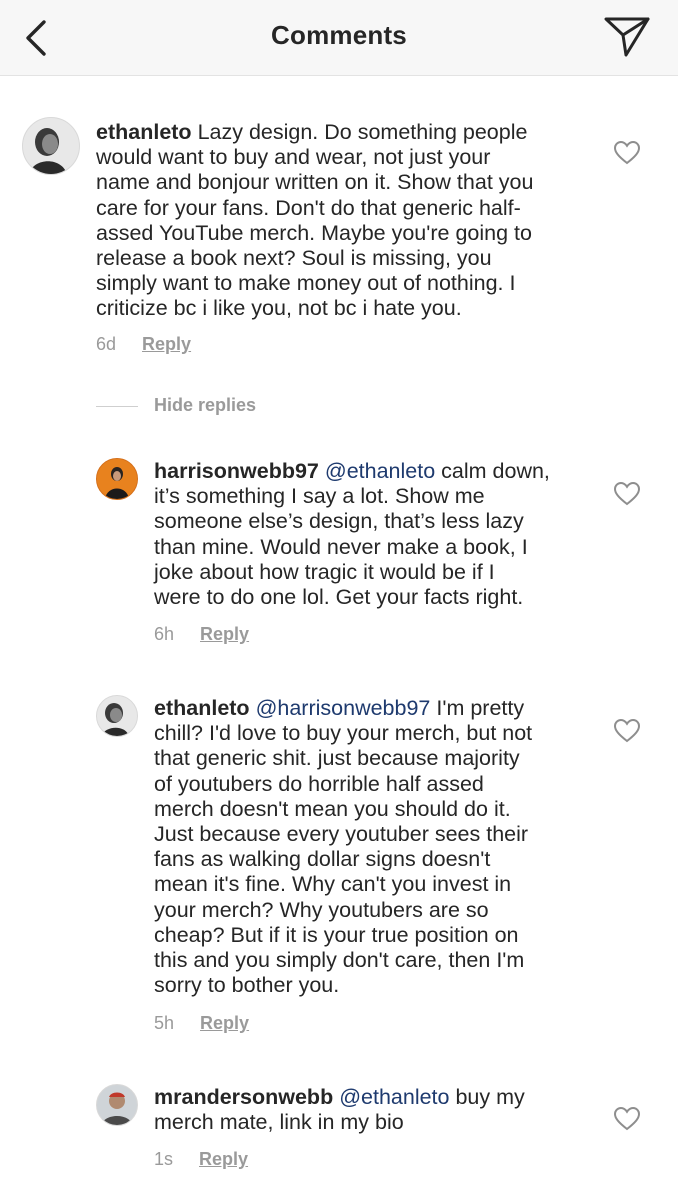 Image resolution: width=678 pixels, height=1200 pixels. What do you see at coordinates (339, 521) in the screenshot?
I see `comment-line: someone else’s design, that’s less lazy` at bounding box center [339, 521].